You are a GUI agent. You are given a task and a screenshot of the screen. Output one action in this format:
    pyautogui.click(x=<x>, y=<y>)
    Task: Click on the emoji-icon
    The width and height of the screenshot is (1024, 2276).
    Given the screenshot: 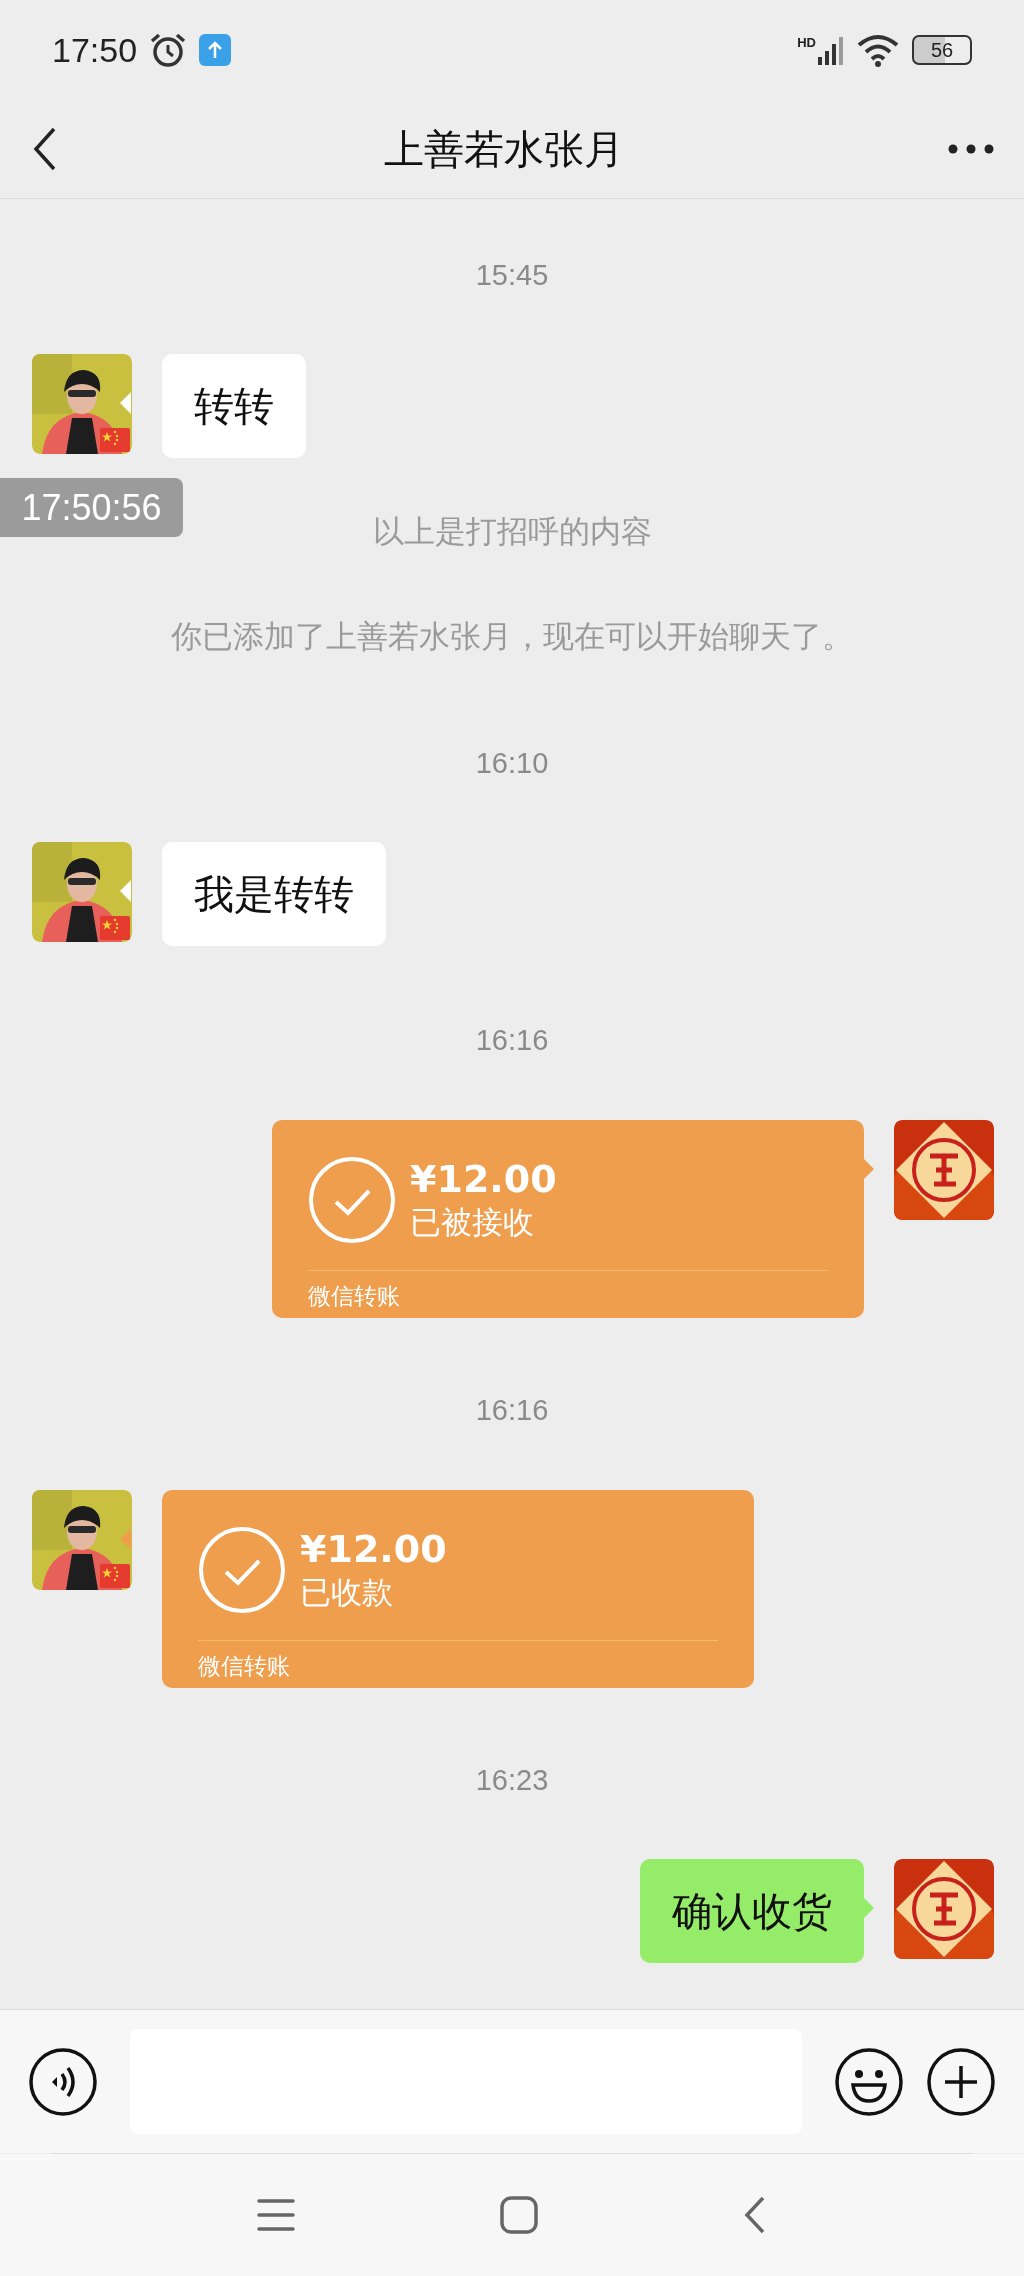 What is the action you would take?
    pyautogui.click(x=869, y=2081)
    